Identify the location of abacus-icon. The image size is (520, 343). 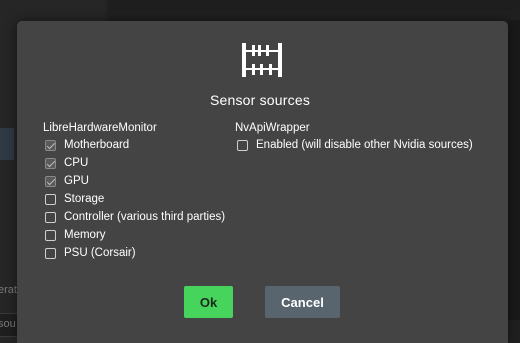
(262, 60).